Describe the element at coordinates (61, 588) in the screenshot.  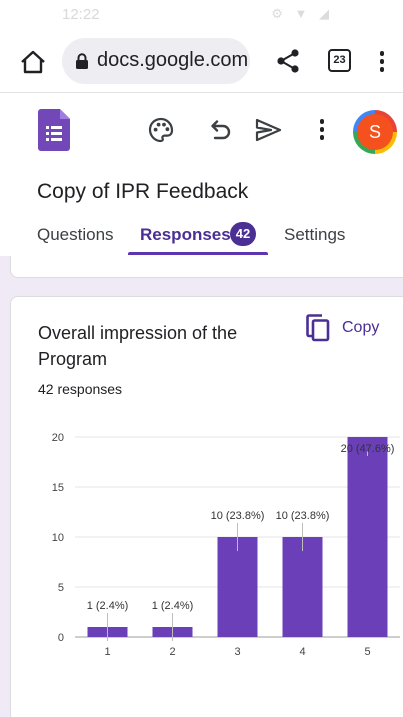
I see `y-tick-label: 5` at that location.